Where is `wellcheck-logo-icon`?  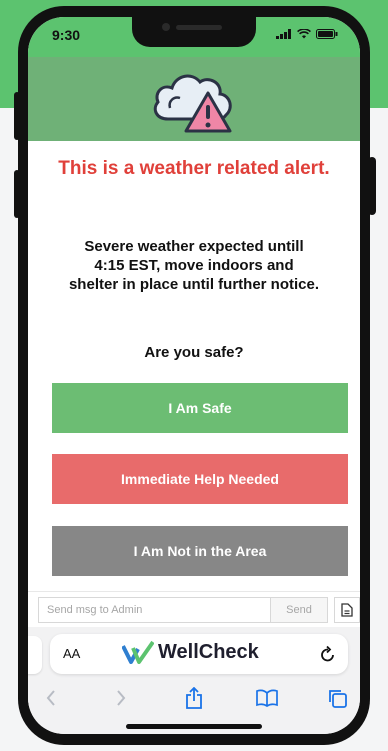
wellcheck-logo-icon is located at coordinates (138, 652).